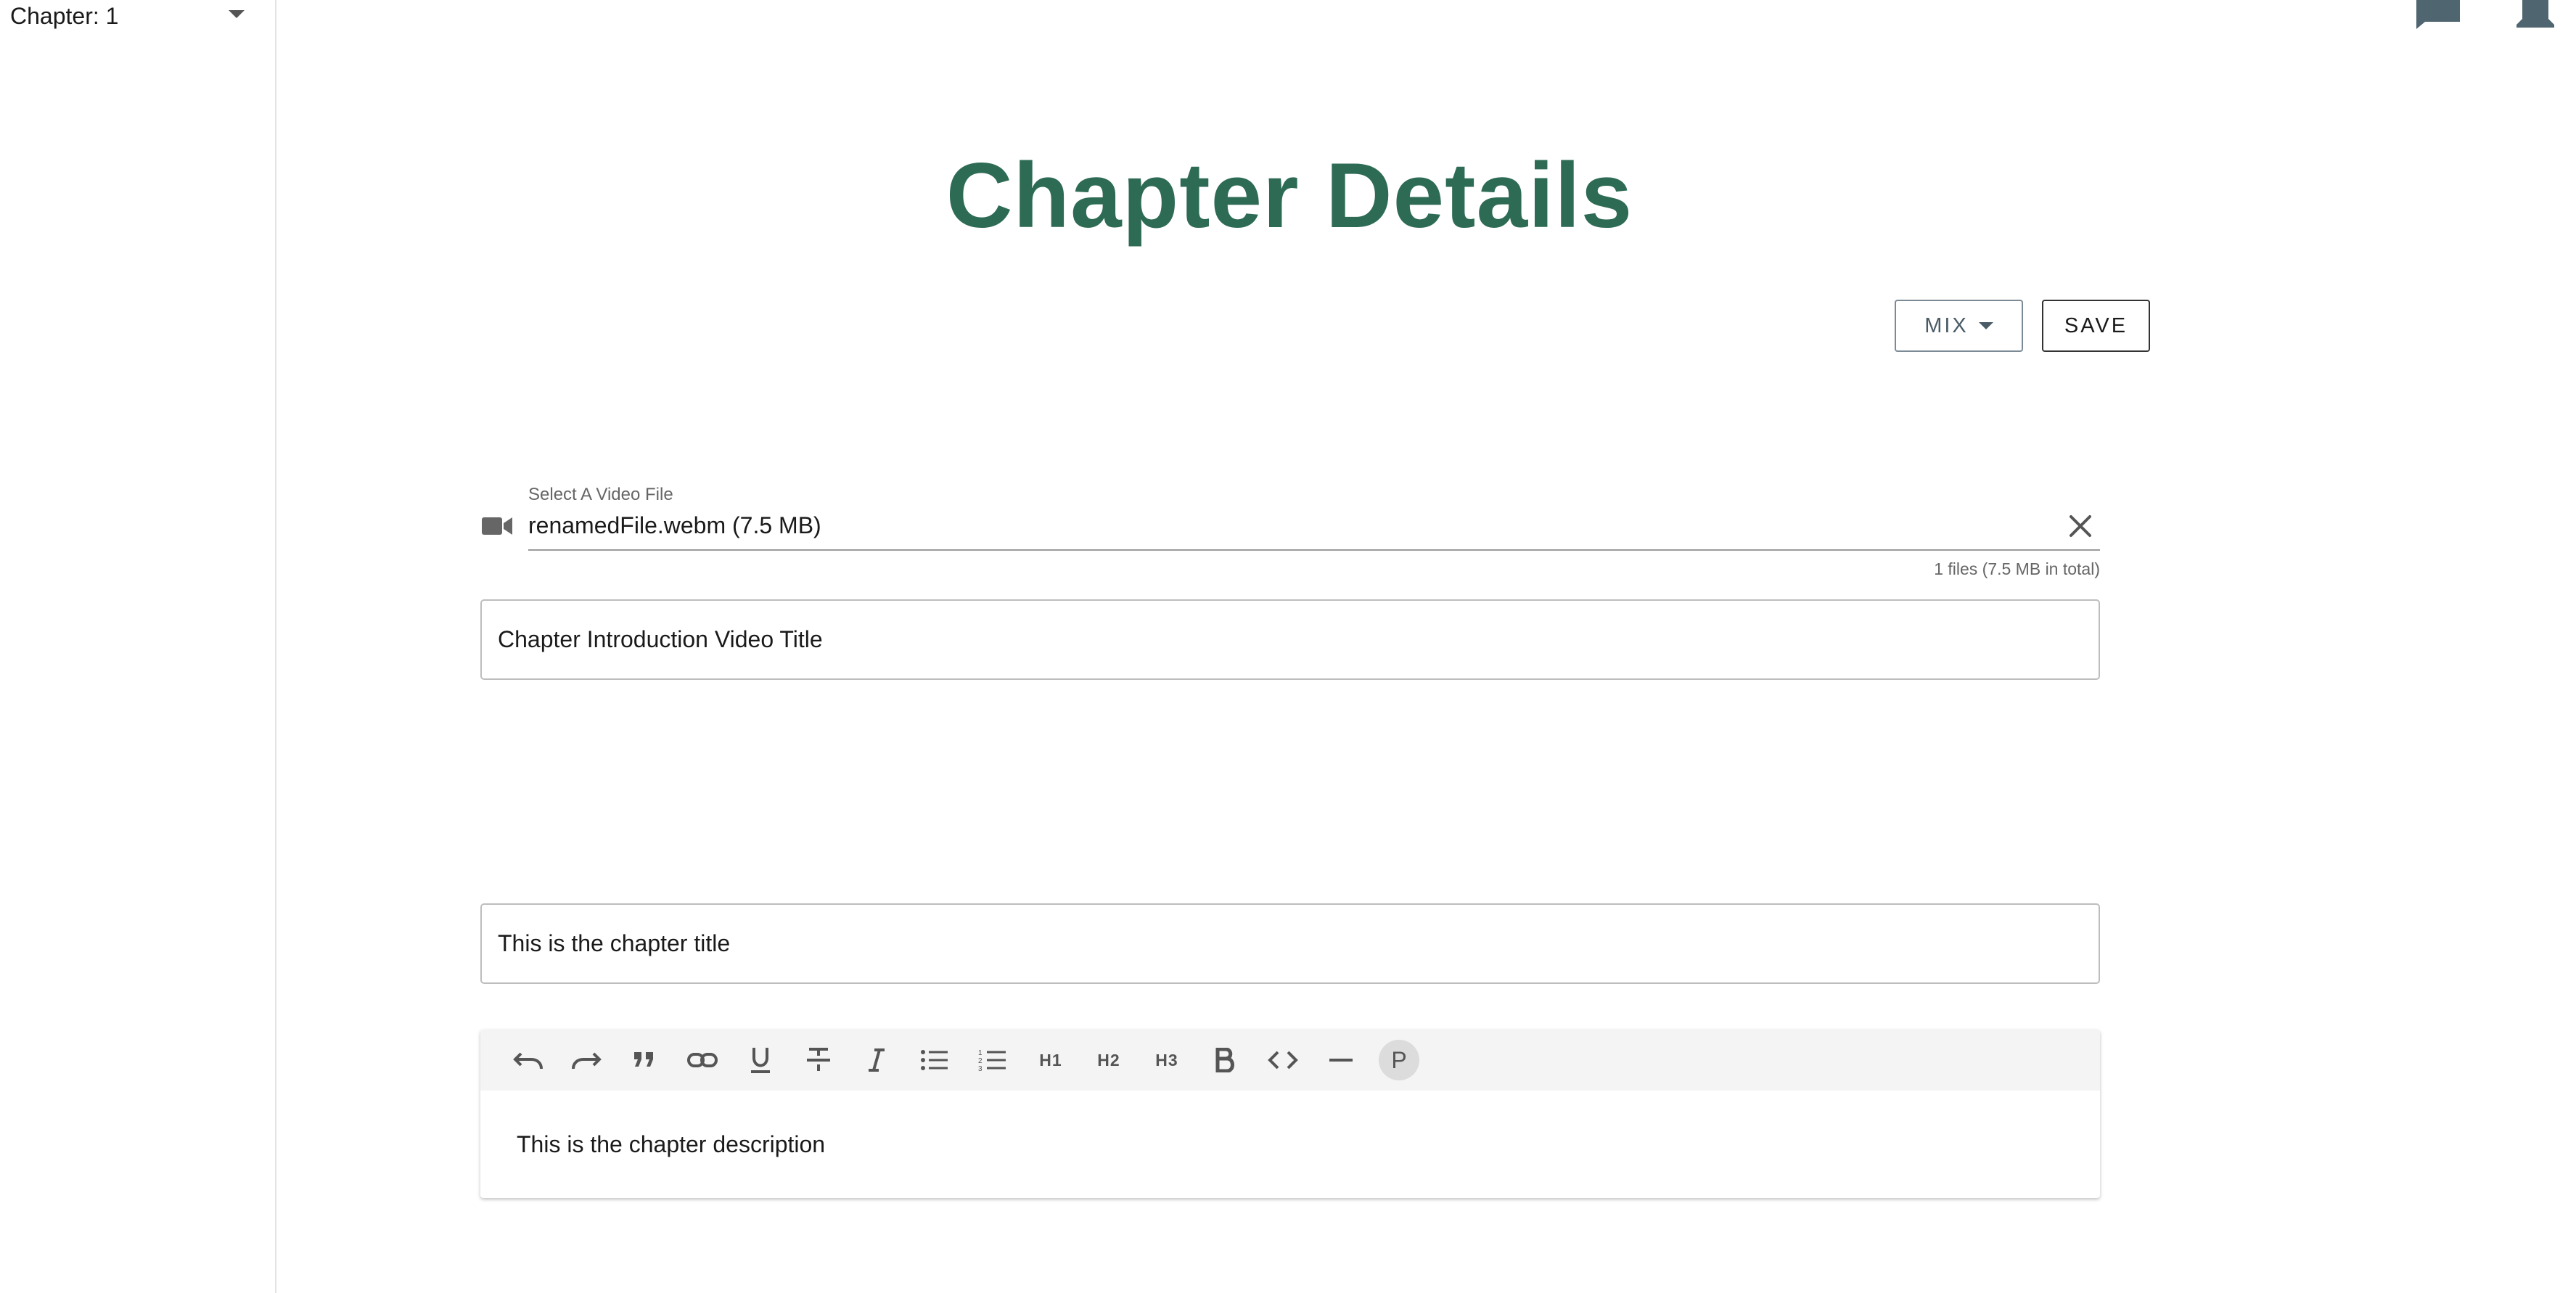  I want to click on redo-icon, so click(586, 1060).